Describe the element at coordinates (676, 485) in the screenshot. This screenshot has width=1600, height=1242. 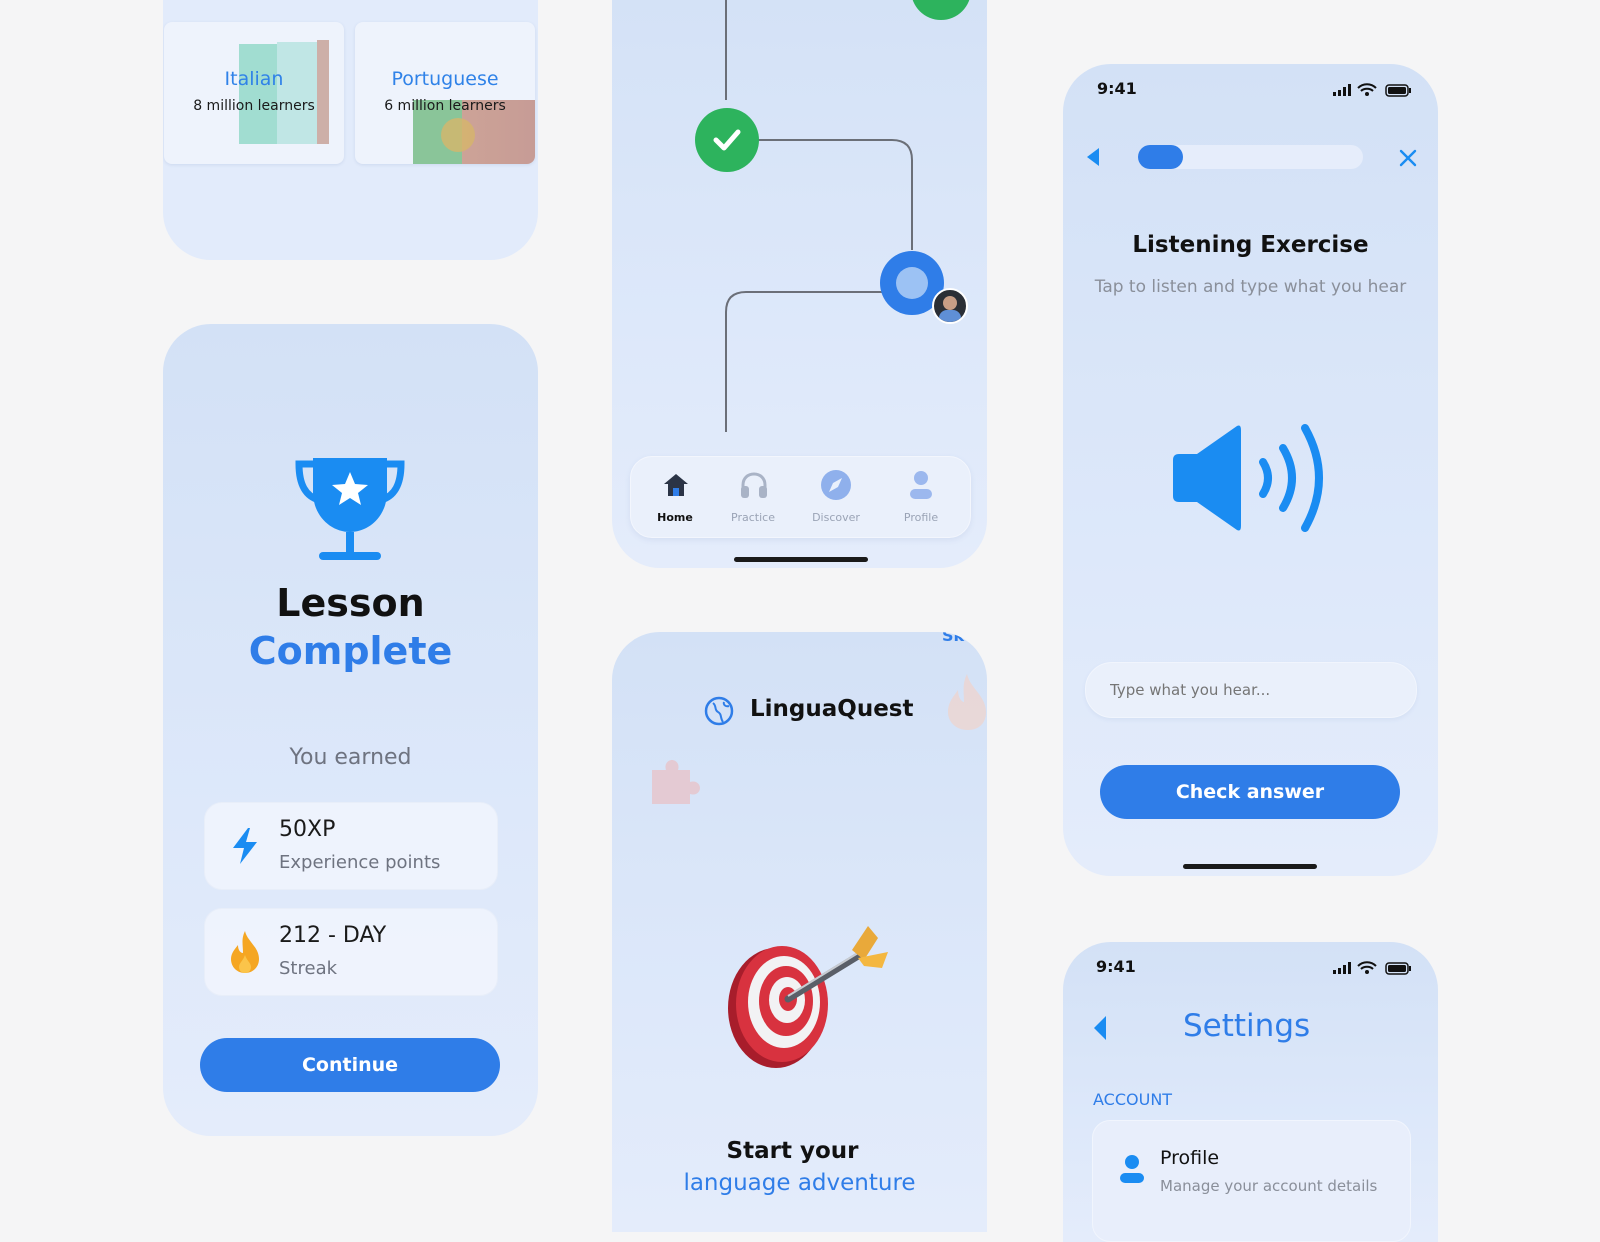
I see `home-icon` at that location.